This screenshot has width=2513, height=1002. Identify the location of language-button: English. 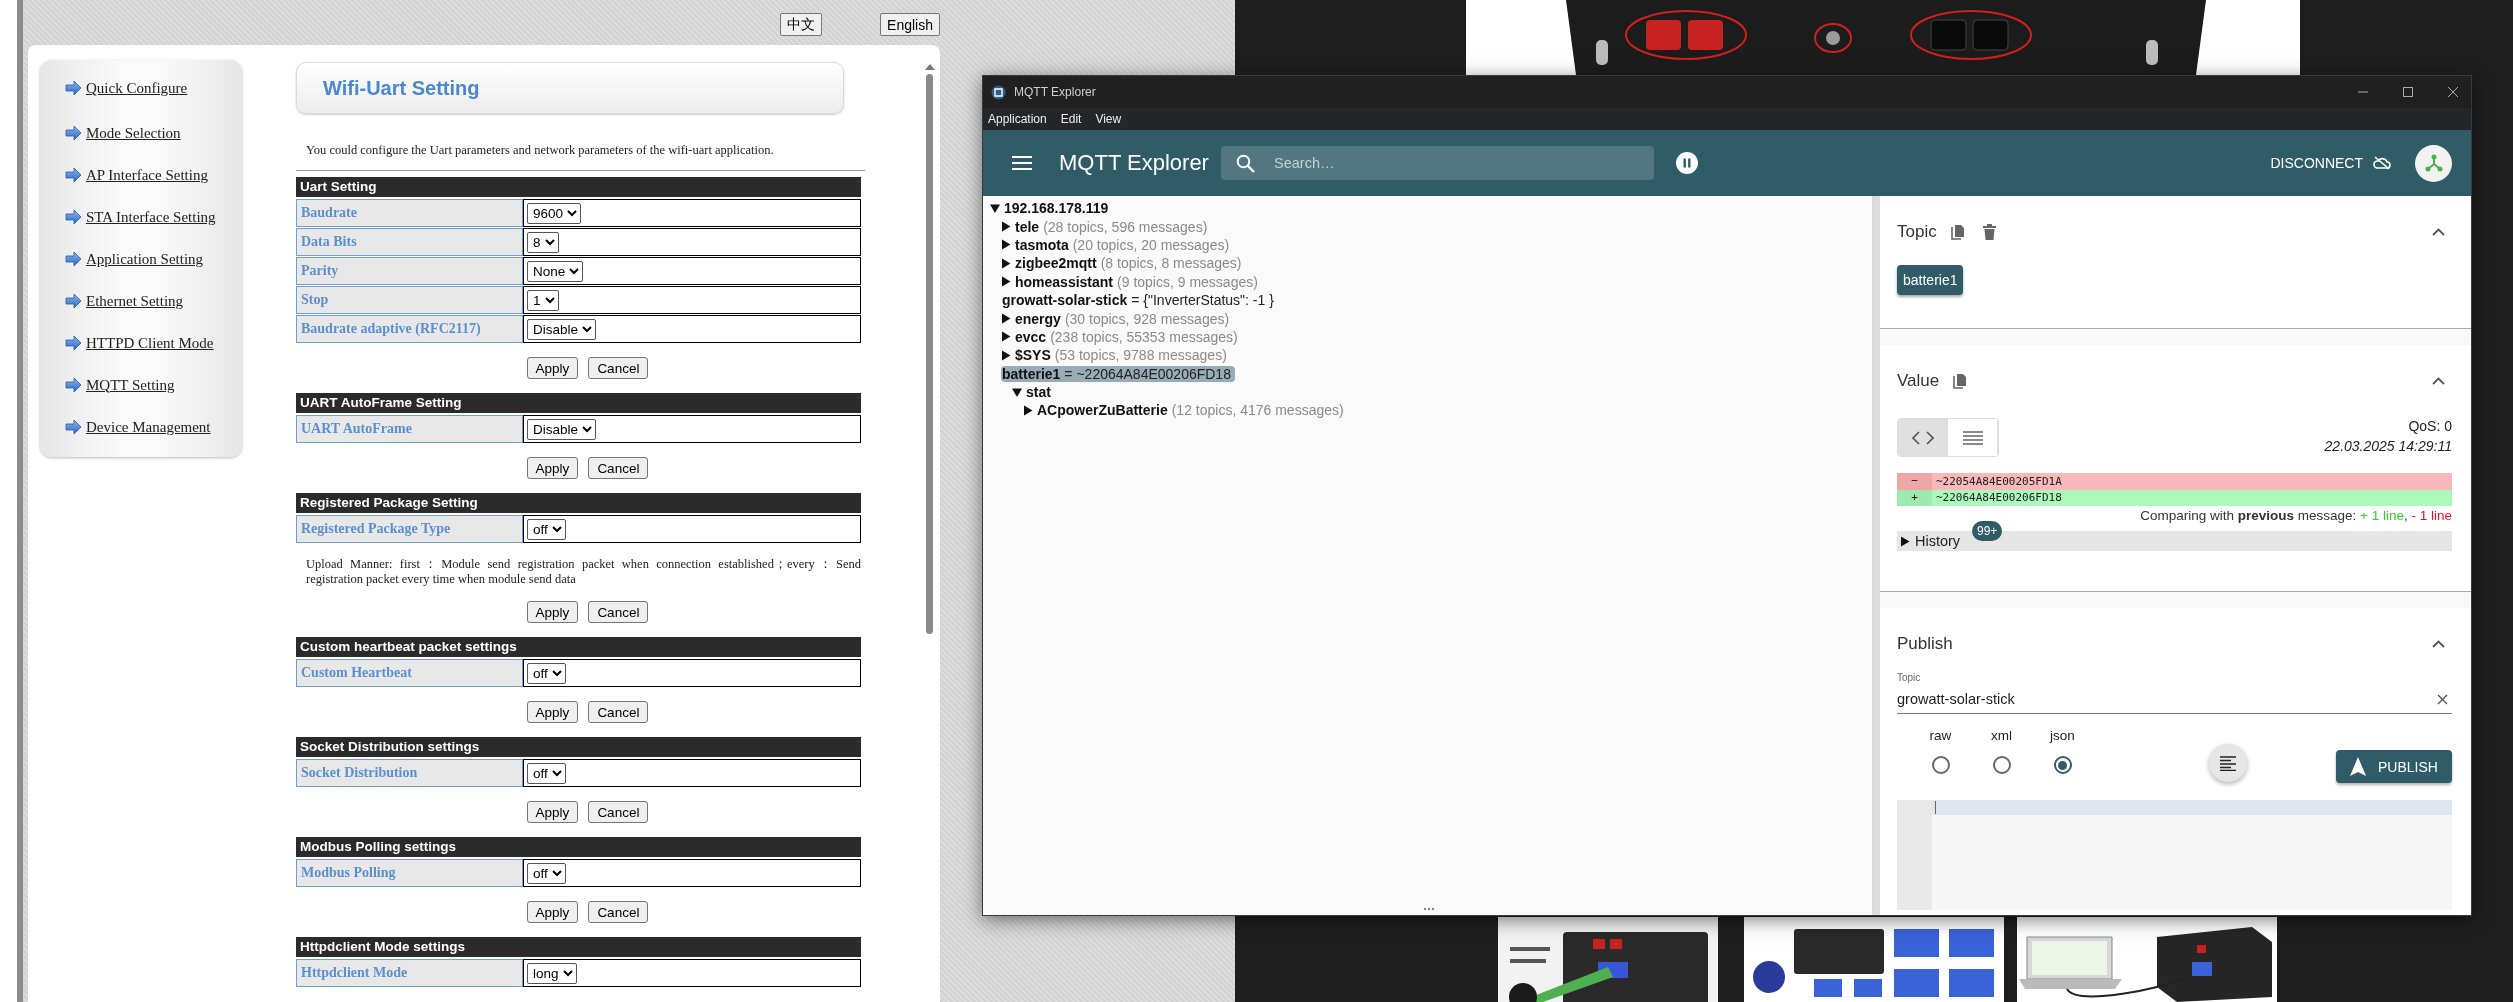
(910, 24).